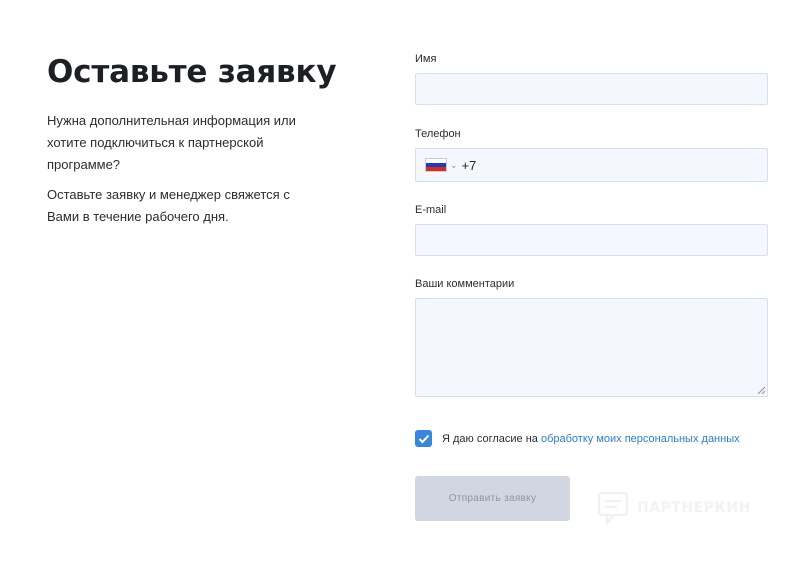  I want to click on privacy-policy-link: обработку моих персональных данных, so click(640, 439).